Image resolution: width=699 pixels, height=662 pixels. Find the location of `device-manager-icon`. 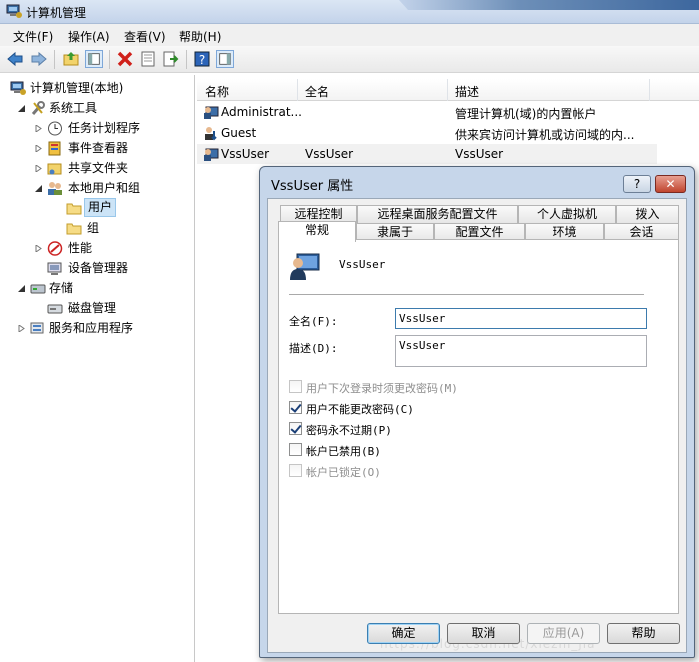

device-manager-icon is located at coordinates (54, 268).